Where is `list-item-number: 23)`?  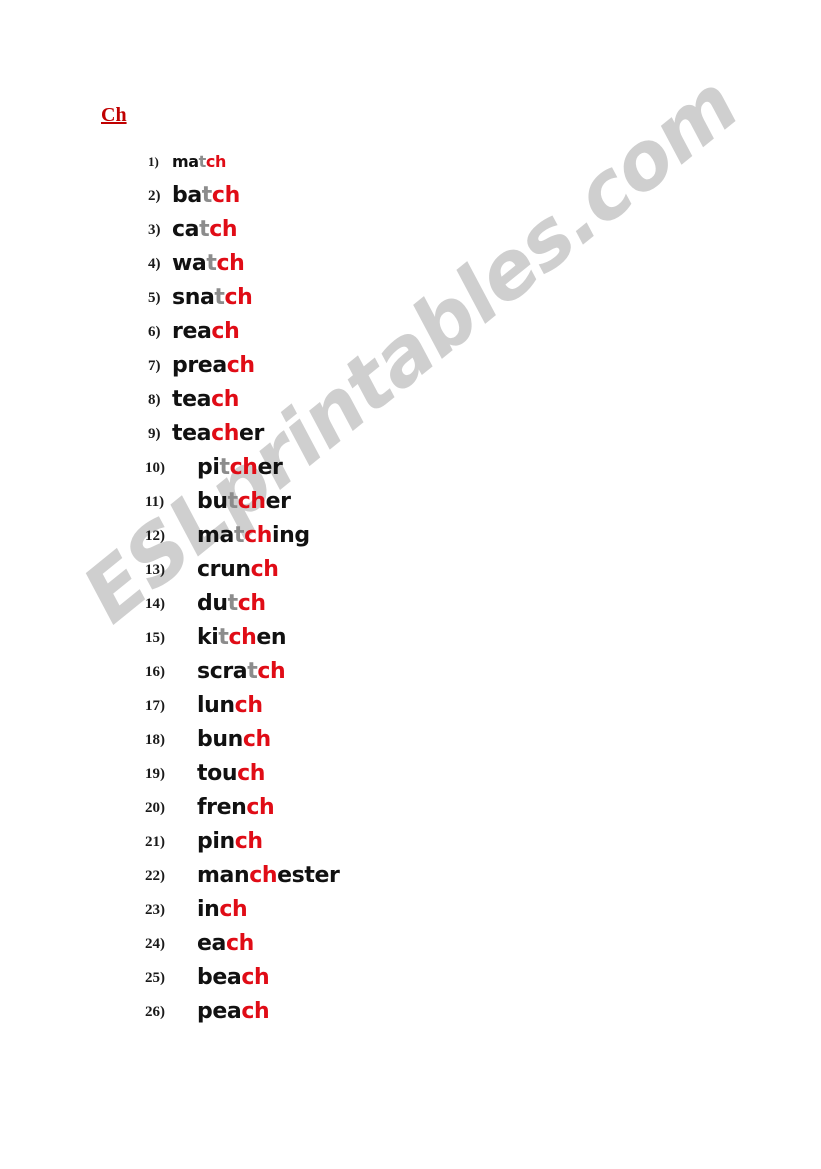
list-item-number: 23) is located at coordinates (155, 910).